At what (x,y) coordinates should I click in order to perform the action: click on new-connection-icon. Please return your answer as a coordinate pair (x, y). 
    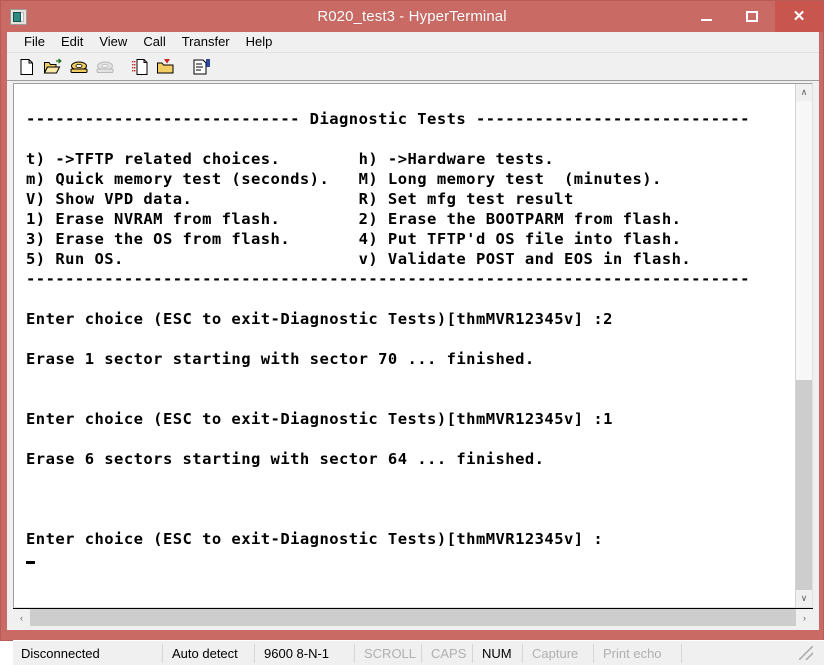
    Looking at the image, I should click on (26, 66).